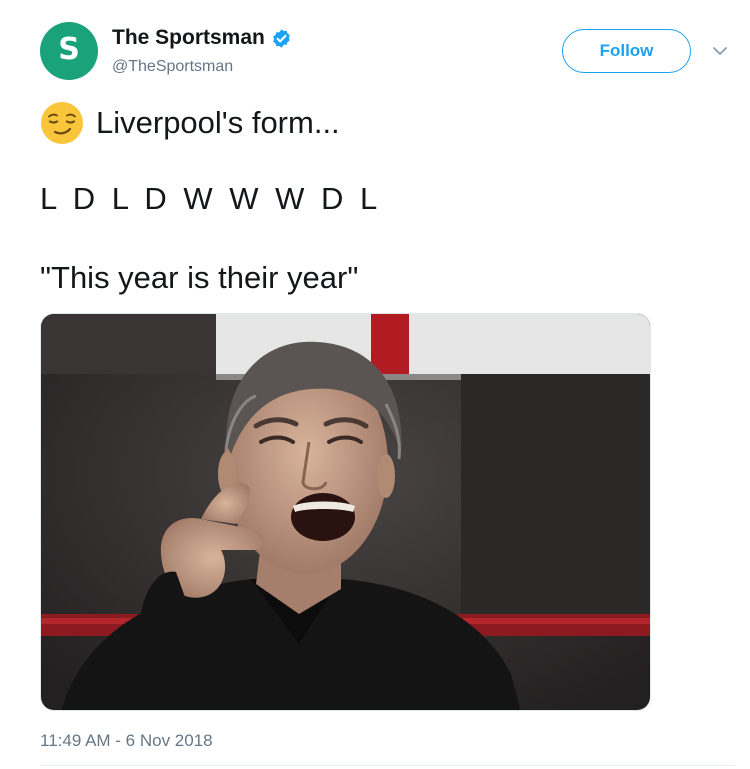 This screenshot has height=769, width=750. Describe the element at coordinates (188, 38) in the screenshot. I see `display-name: The Sportsman` at that location.